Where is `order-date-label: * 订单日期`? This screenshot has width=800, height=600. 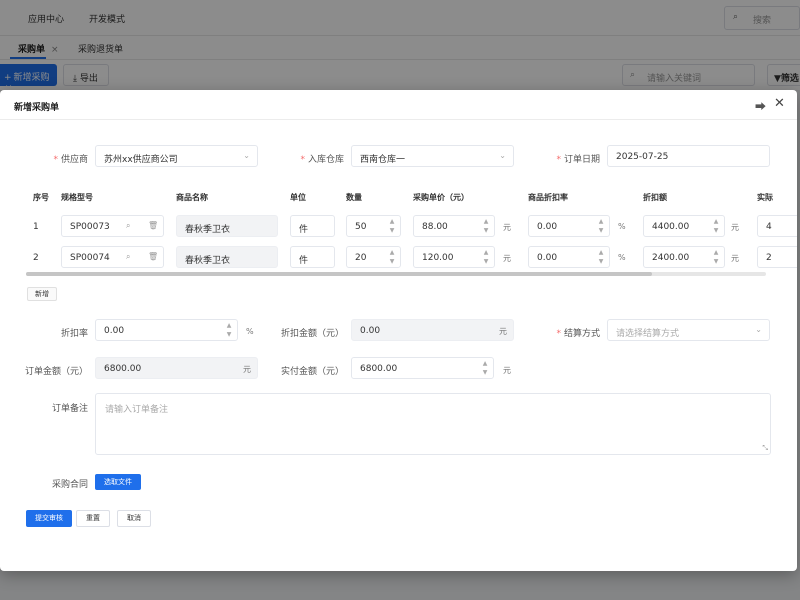
order-date-label: * 订单日期 is located at coordinates (578, 160).